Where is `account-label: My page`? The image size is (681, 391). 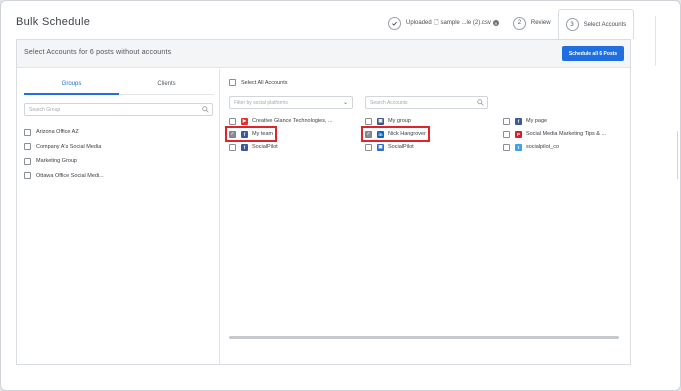
account-label: My page is located at coordinates (537, 121).